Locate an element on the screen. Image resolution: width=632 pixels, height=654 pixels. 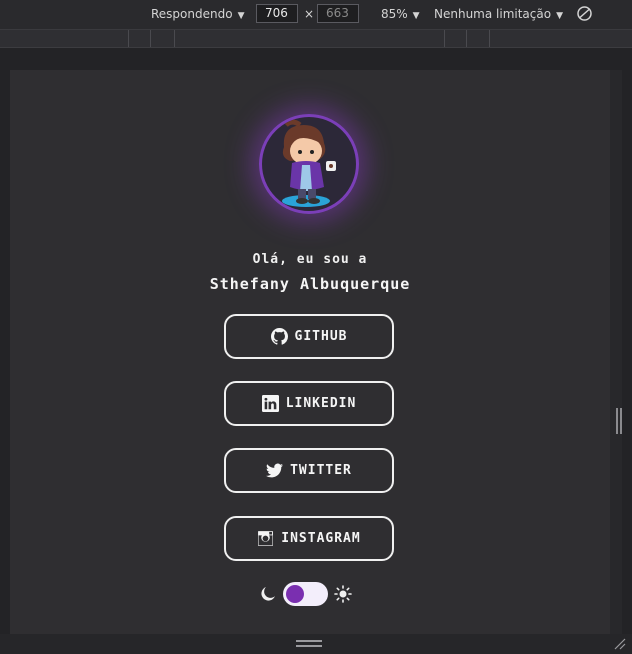
avatar-illustration is located at coordinates (309, 163).